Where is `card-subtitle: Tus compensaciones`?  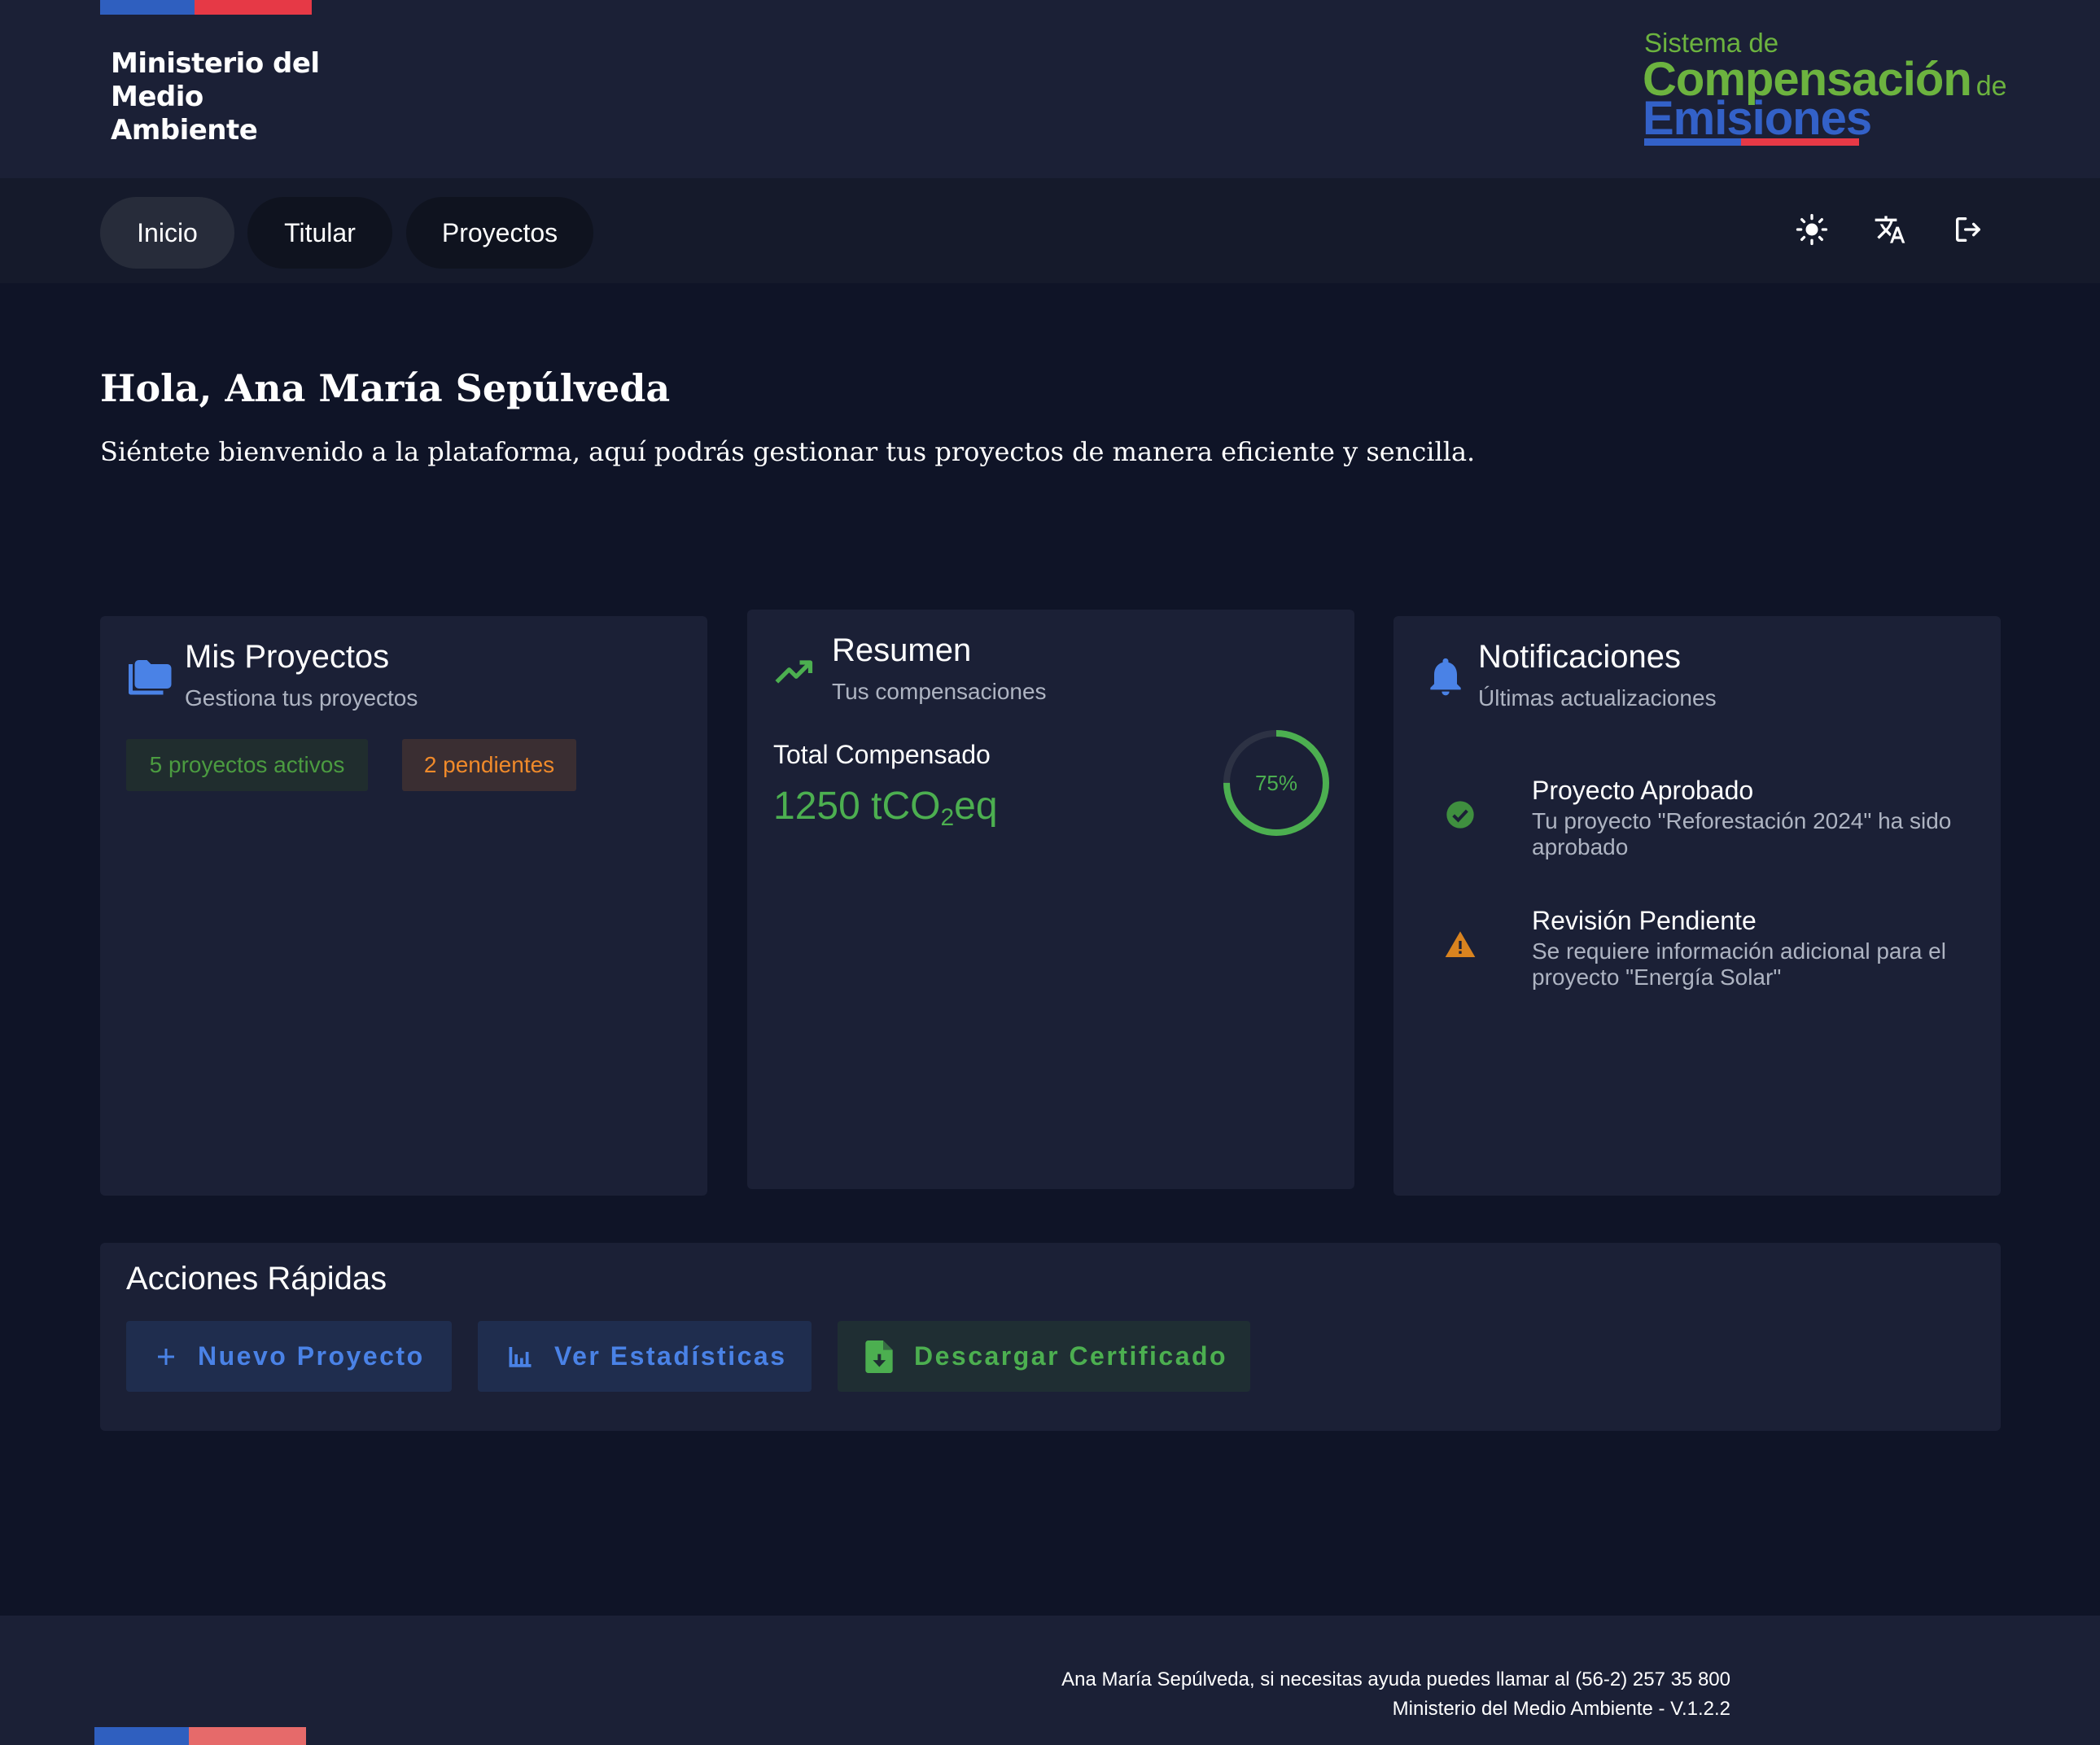
card-subtitle: Tus compensaciones is located at coordinates (940, 691).